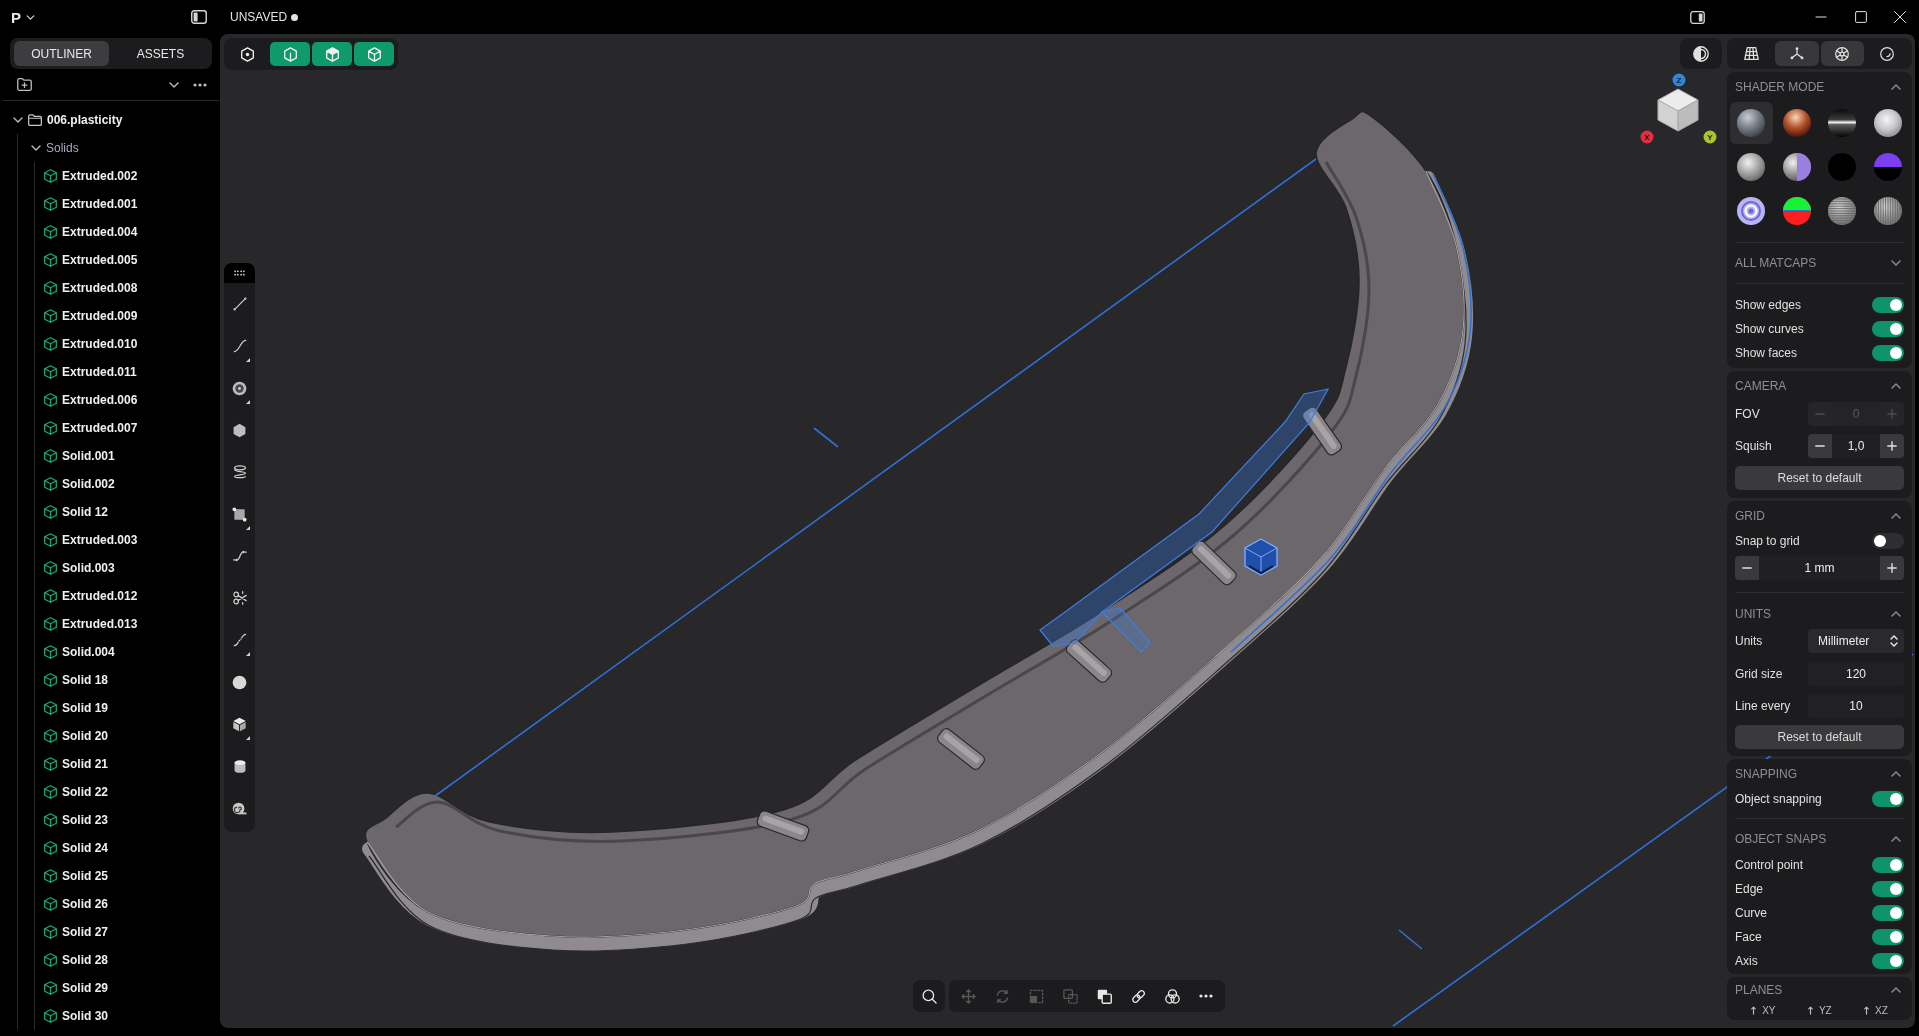 The width and height of the screenshot is (1919, 1036). What do you see at coordinates (127, 820) in the screenshot?
I see `tree-item: Solid 23` at bounding box center [127, 820].